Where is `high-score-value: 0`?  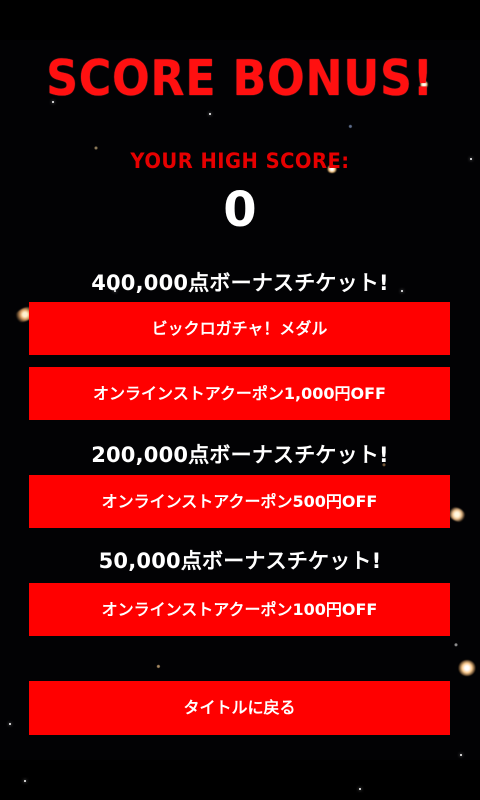 high-score-value: 0 is located at coordinates (240, 210).